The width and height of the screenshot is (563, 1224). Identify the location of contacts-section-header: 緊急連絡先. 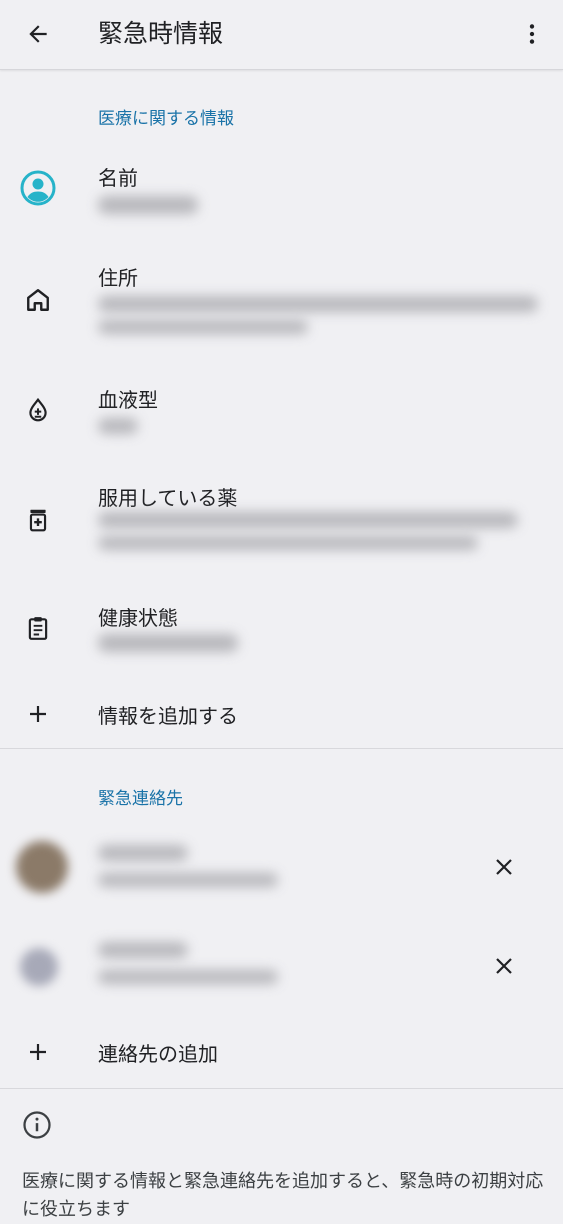
(140, 799).